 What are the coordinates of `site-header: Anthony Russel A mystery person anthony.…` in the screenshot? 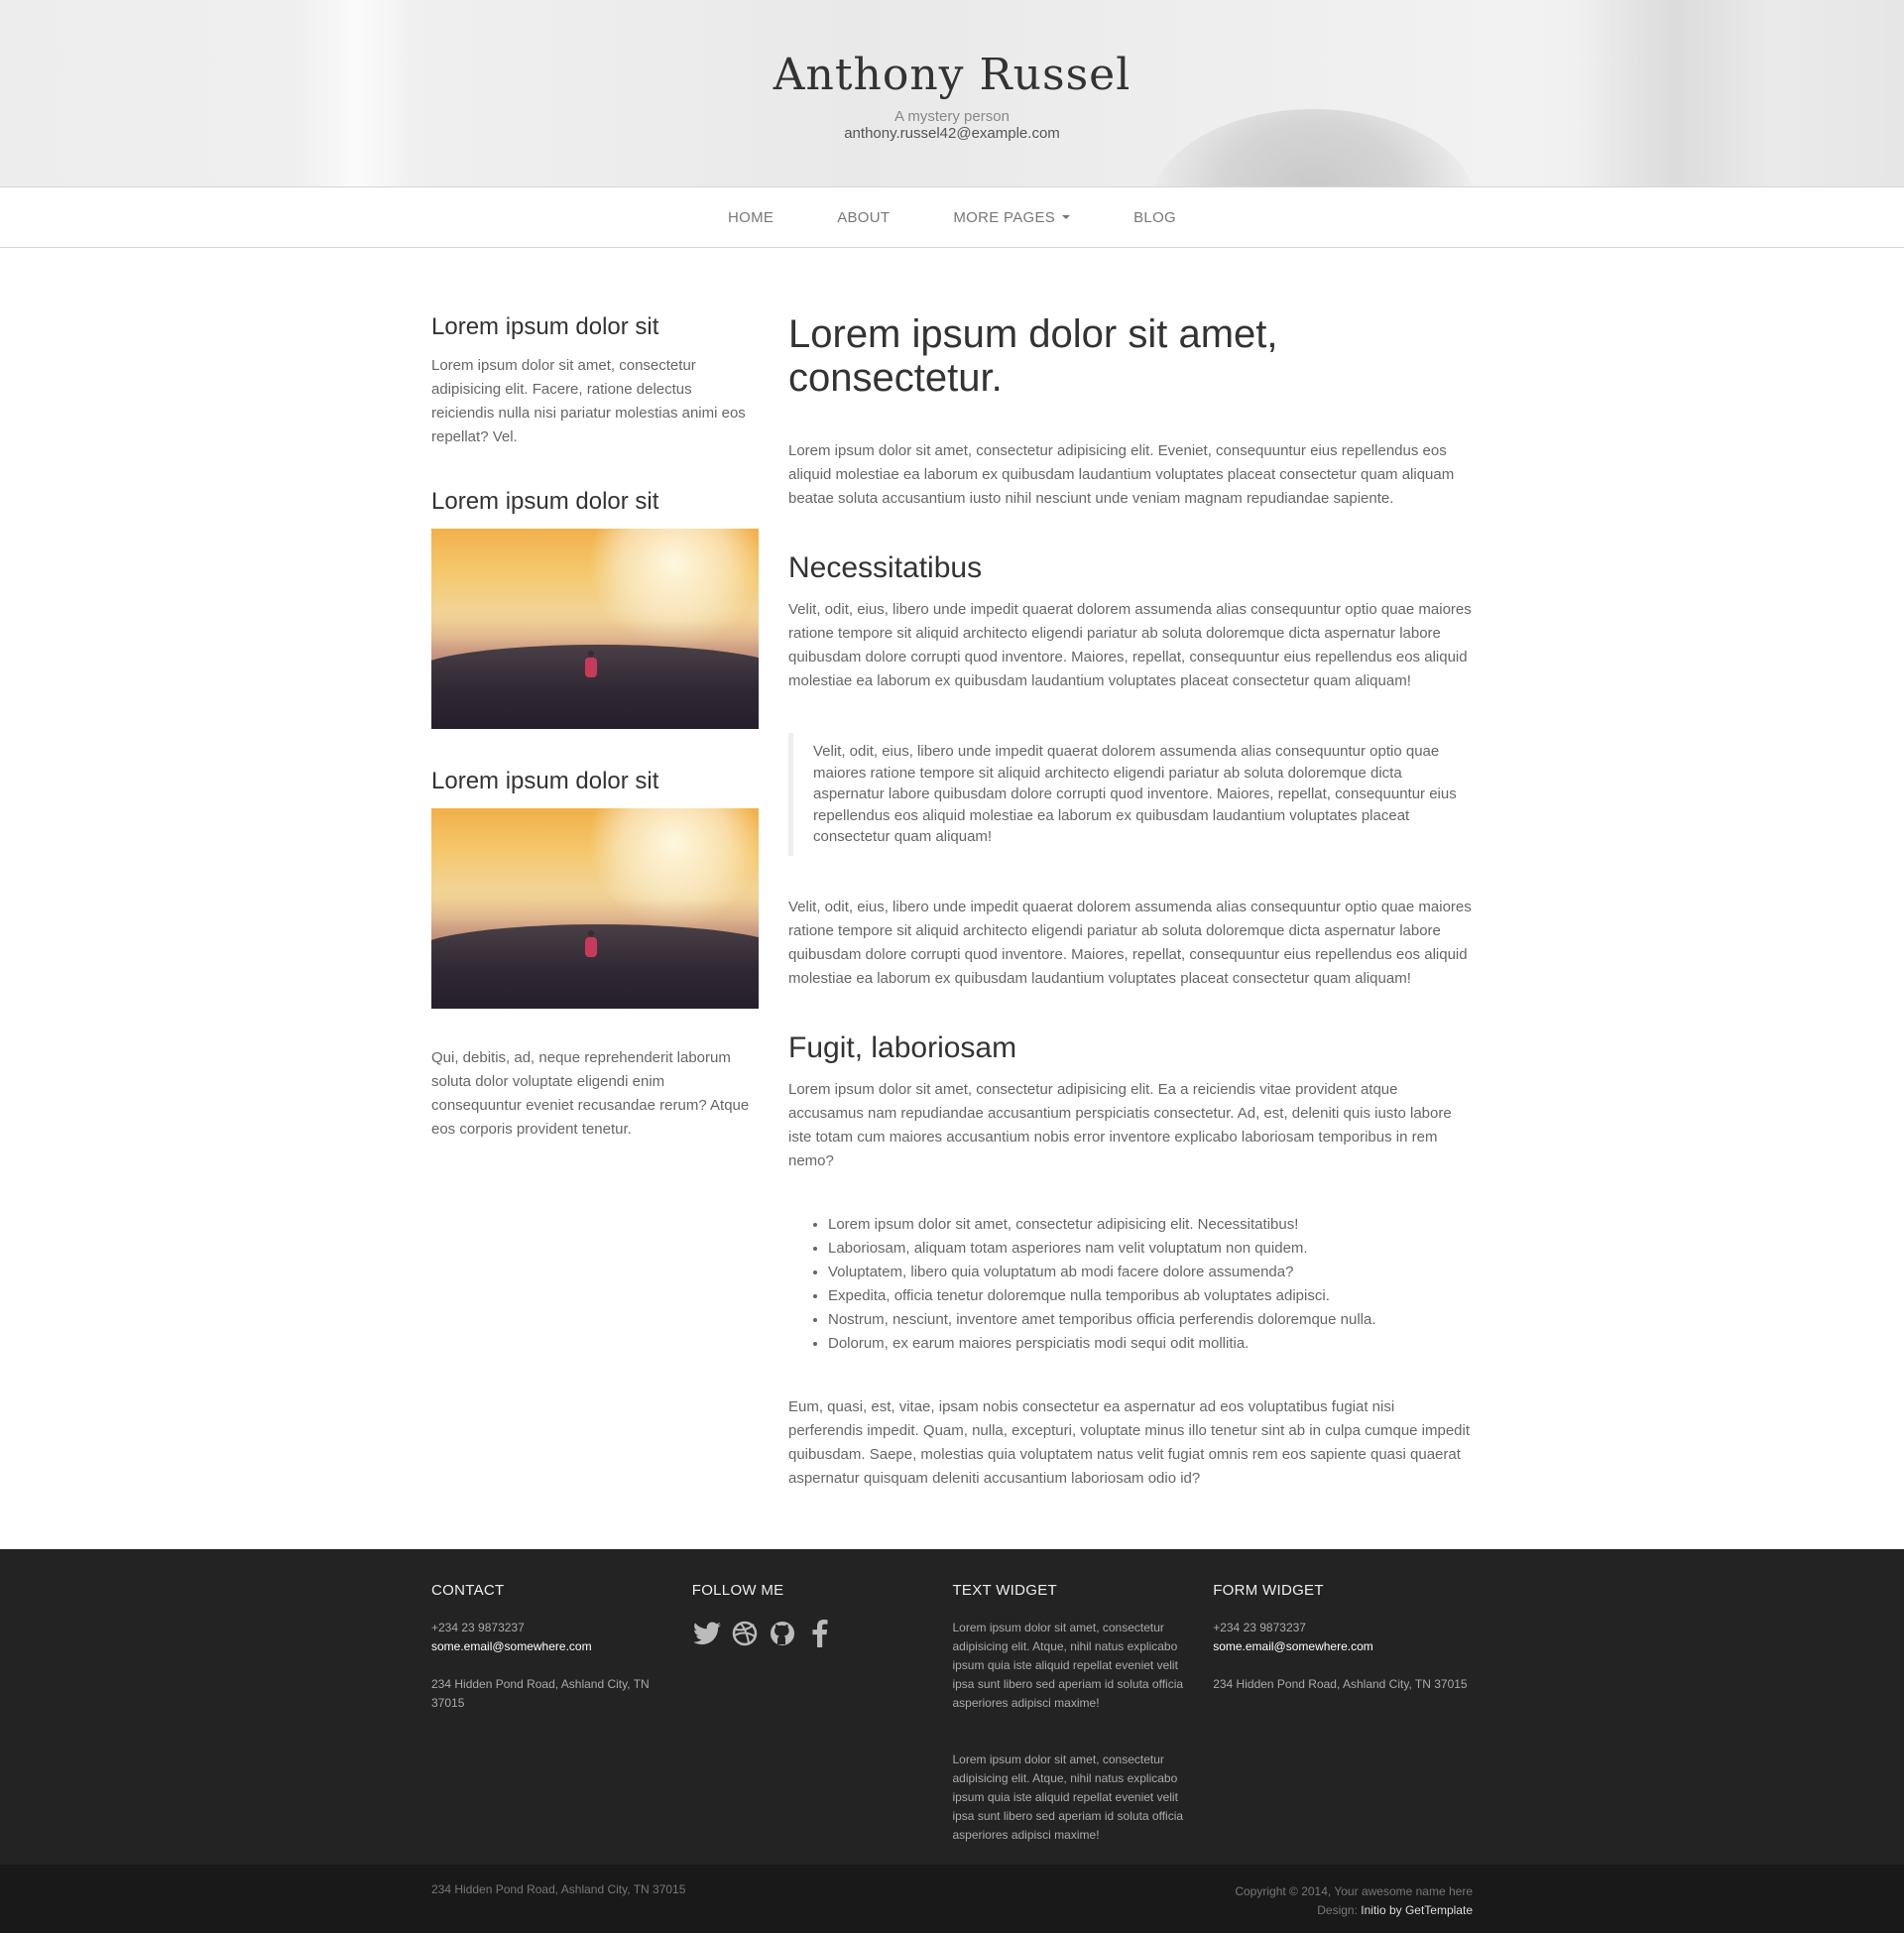 It's located at (952, 93).